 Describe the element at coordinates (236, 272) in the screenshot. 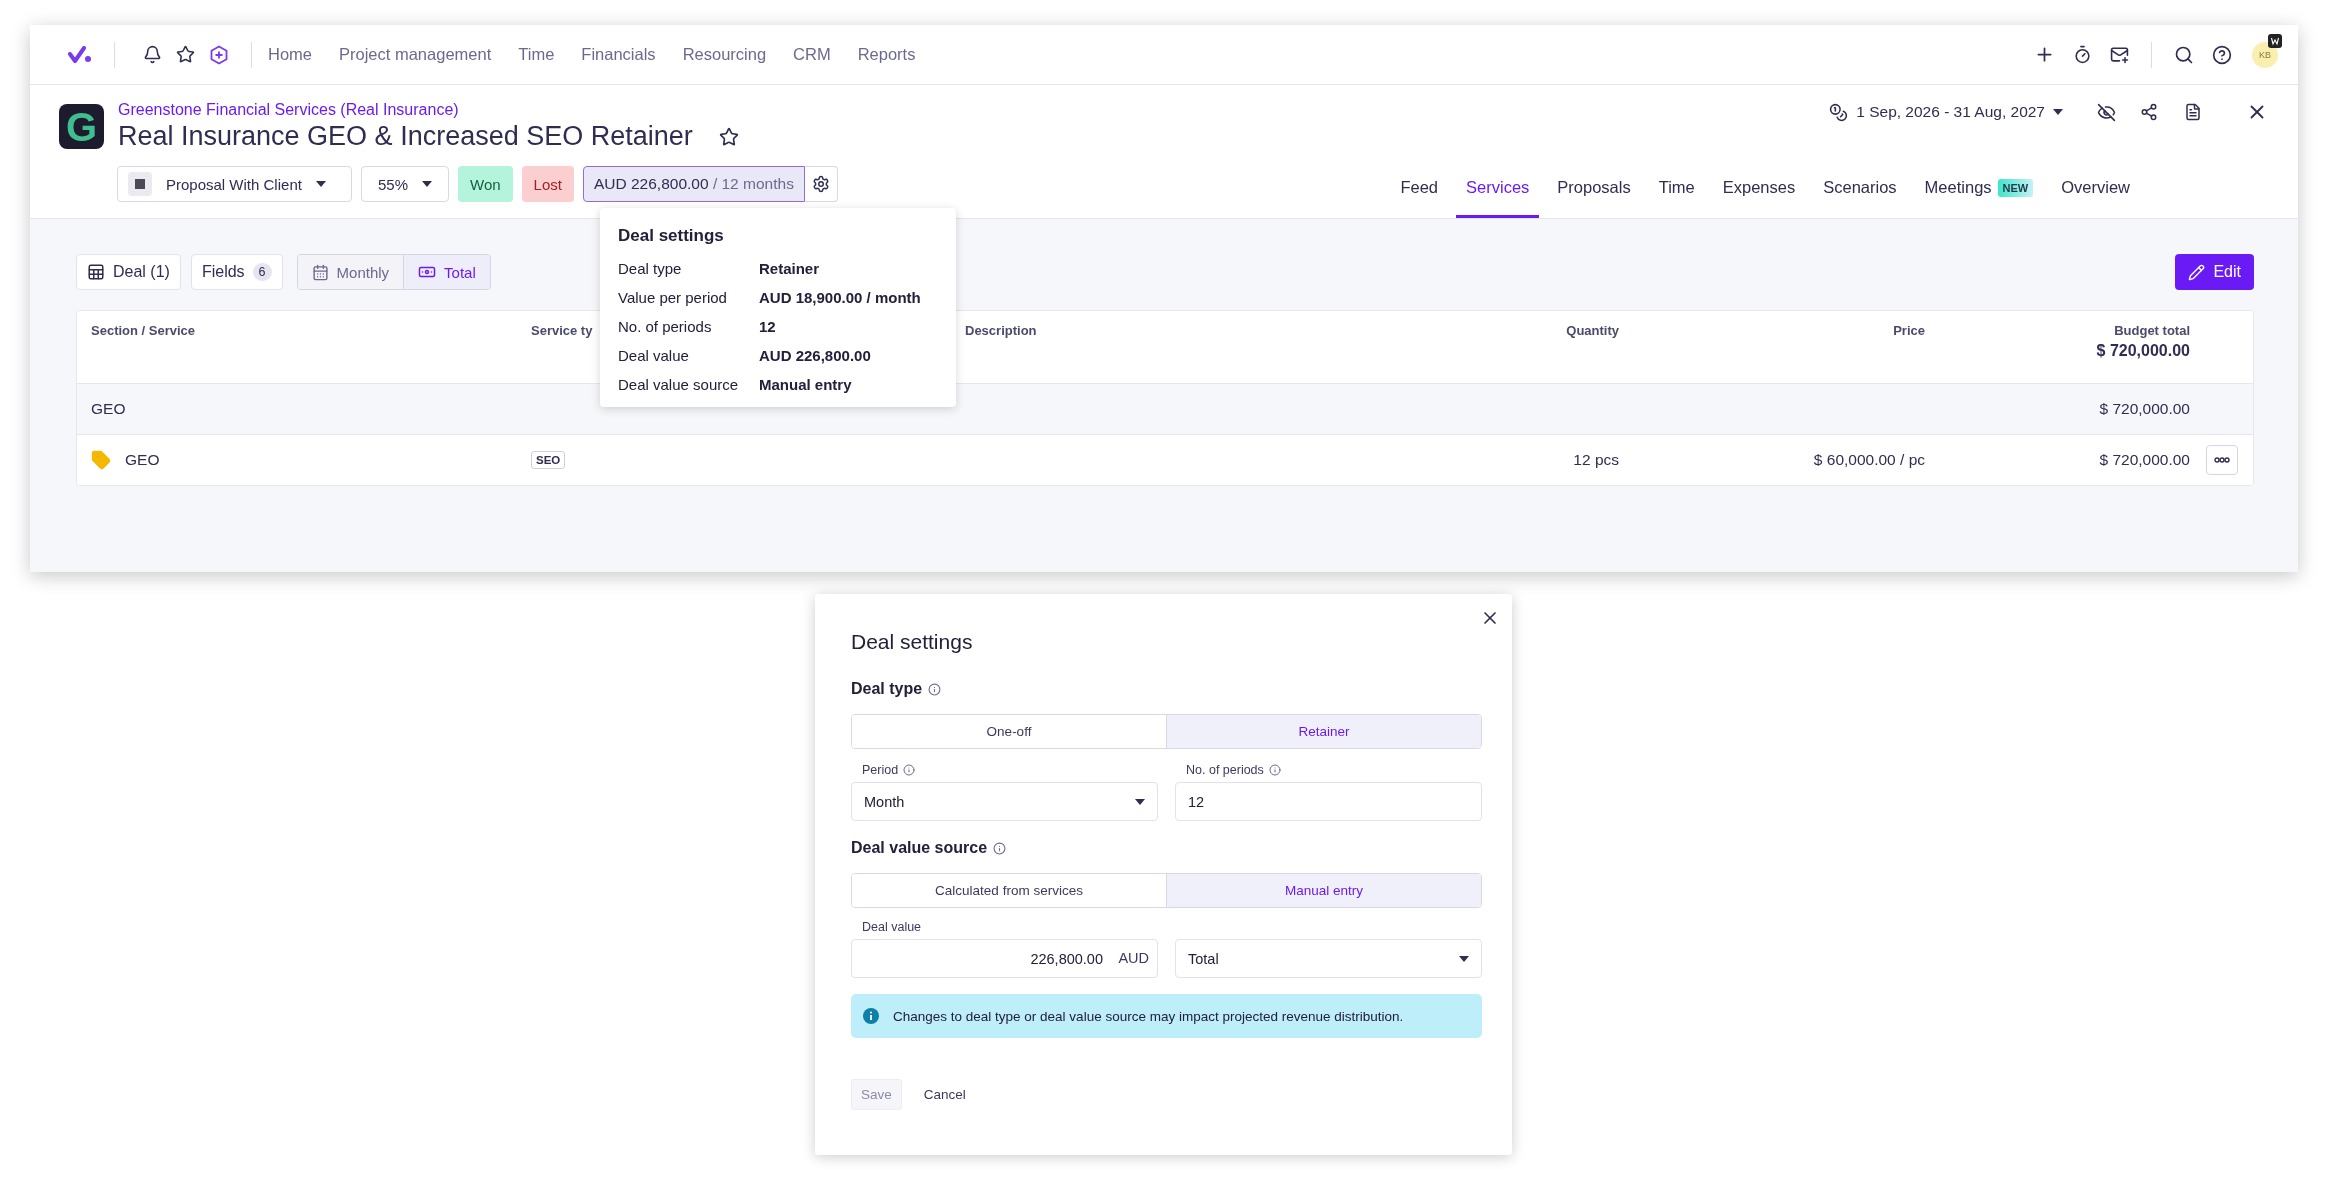

I see `fields-button: Fields 6` at that location.